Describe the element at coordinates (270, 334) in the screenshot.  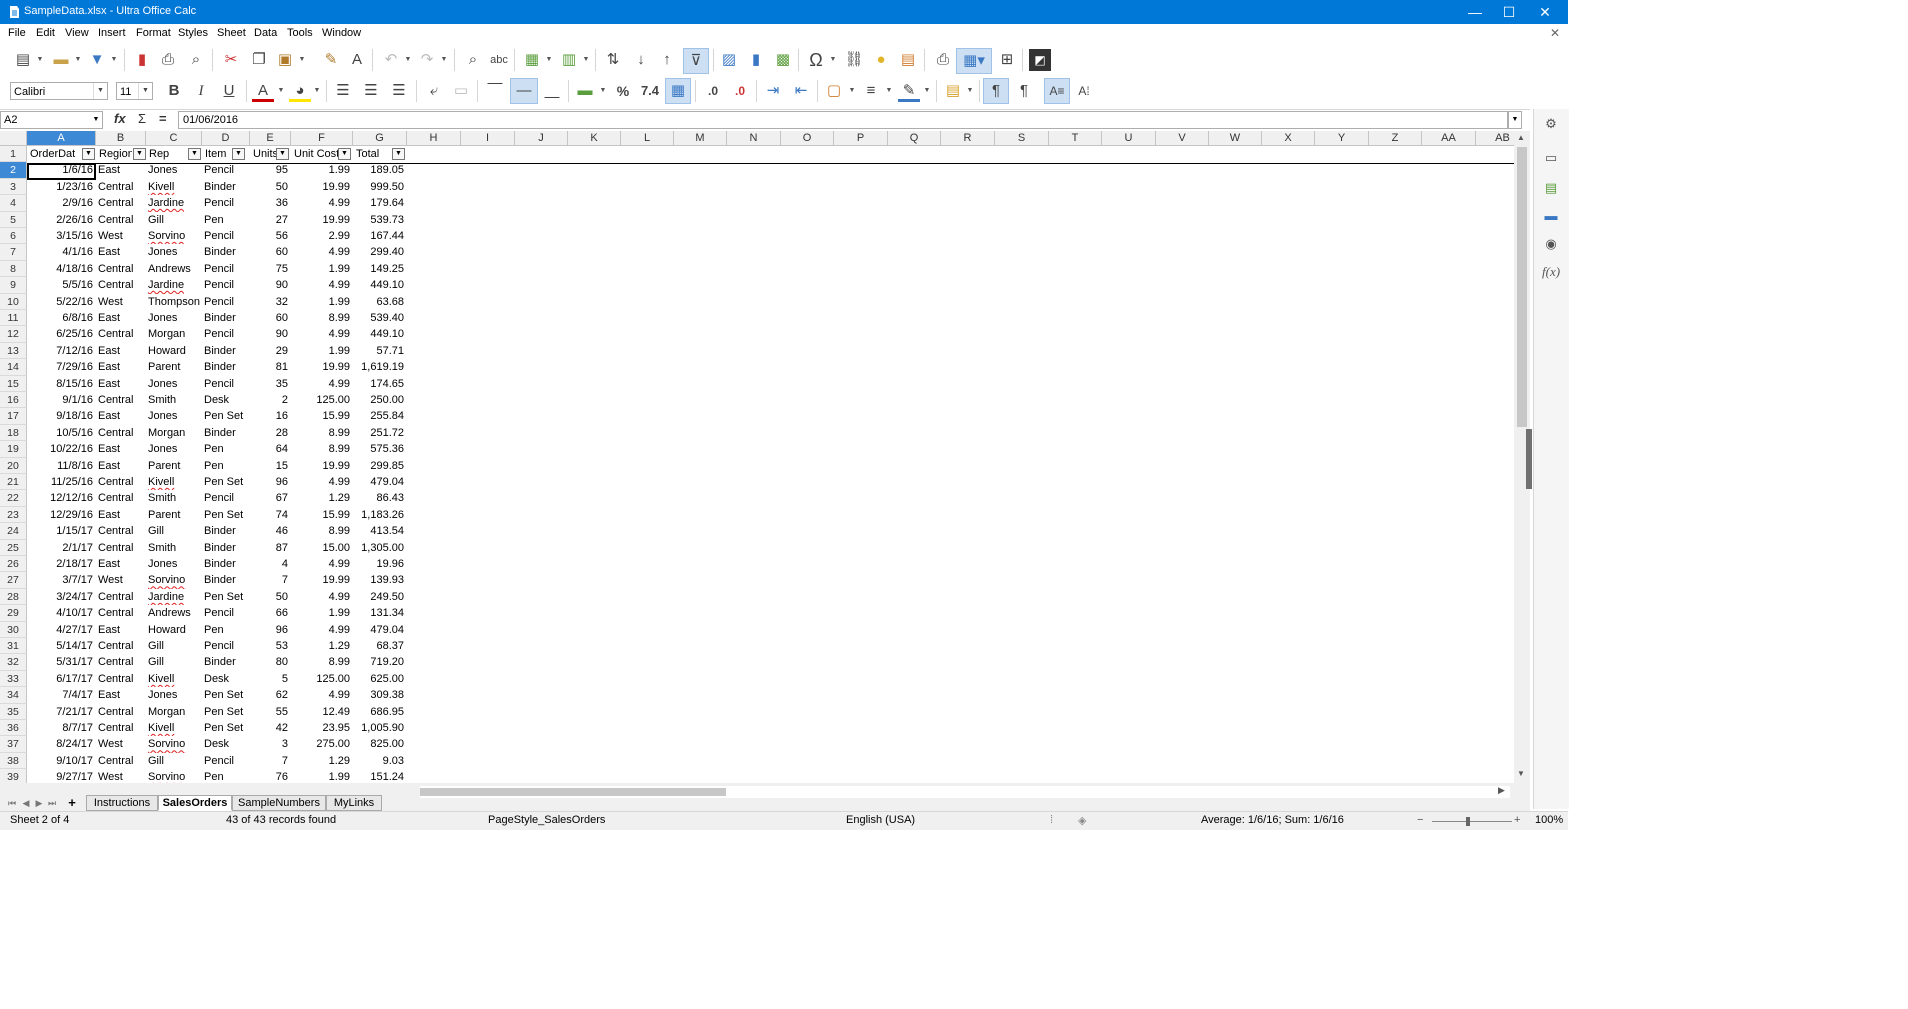
I see `table-cell: 90` at that location.